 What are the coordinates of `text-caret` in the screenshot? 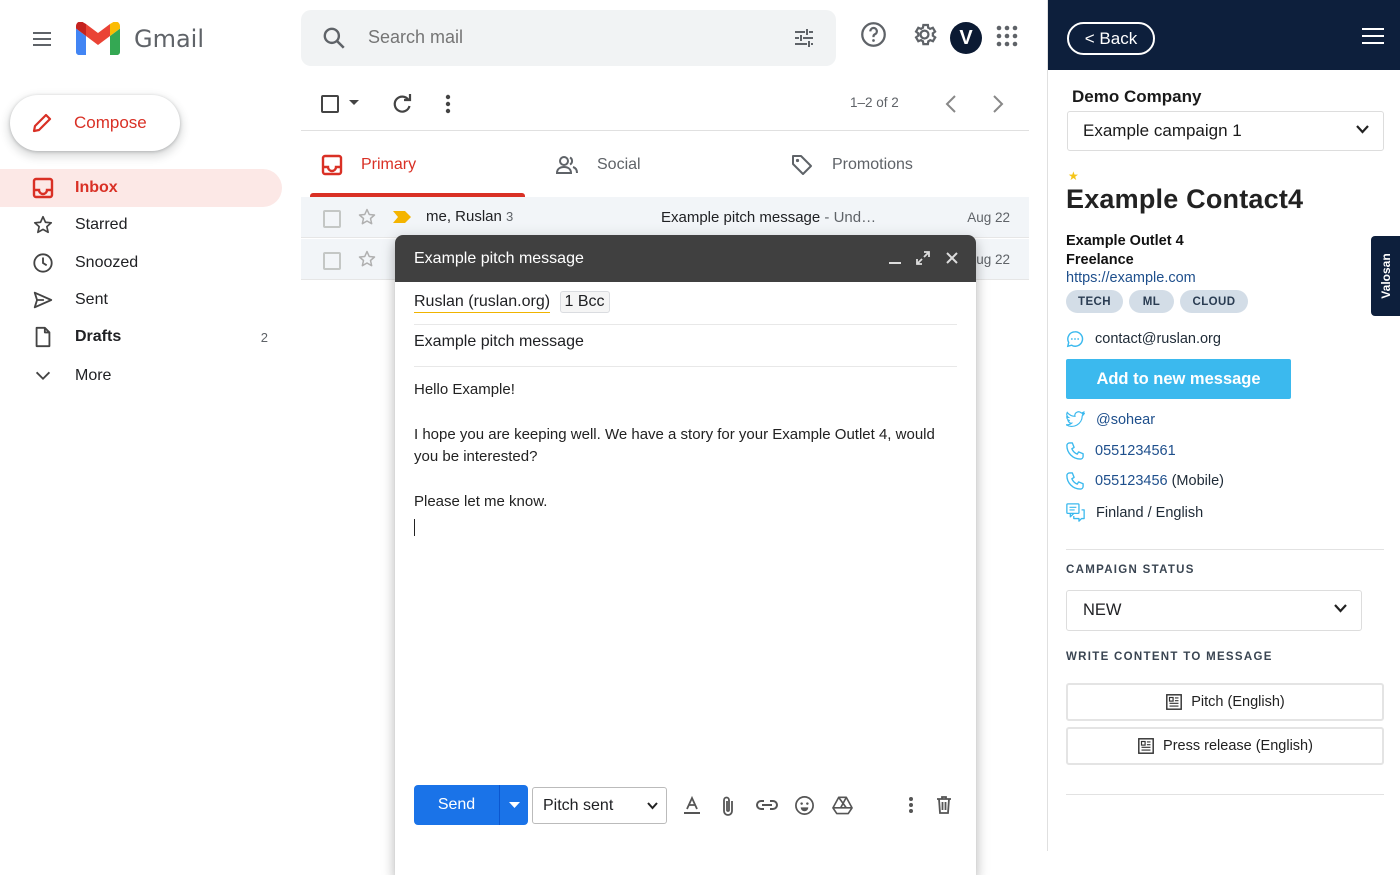 It's located at (414, 527).